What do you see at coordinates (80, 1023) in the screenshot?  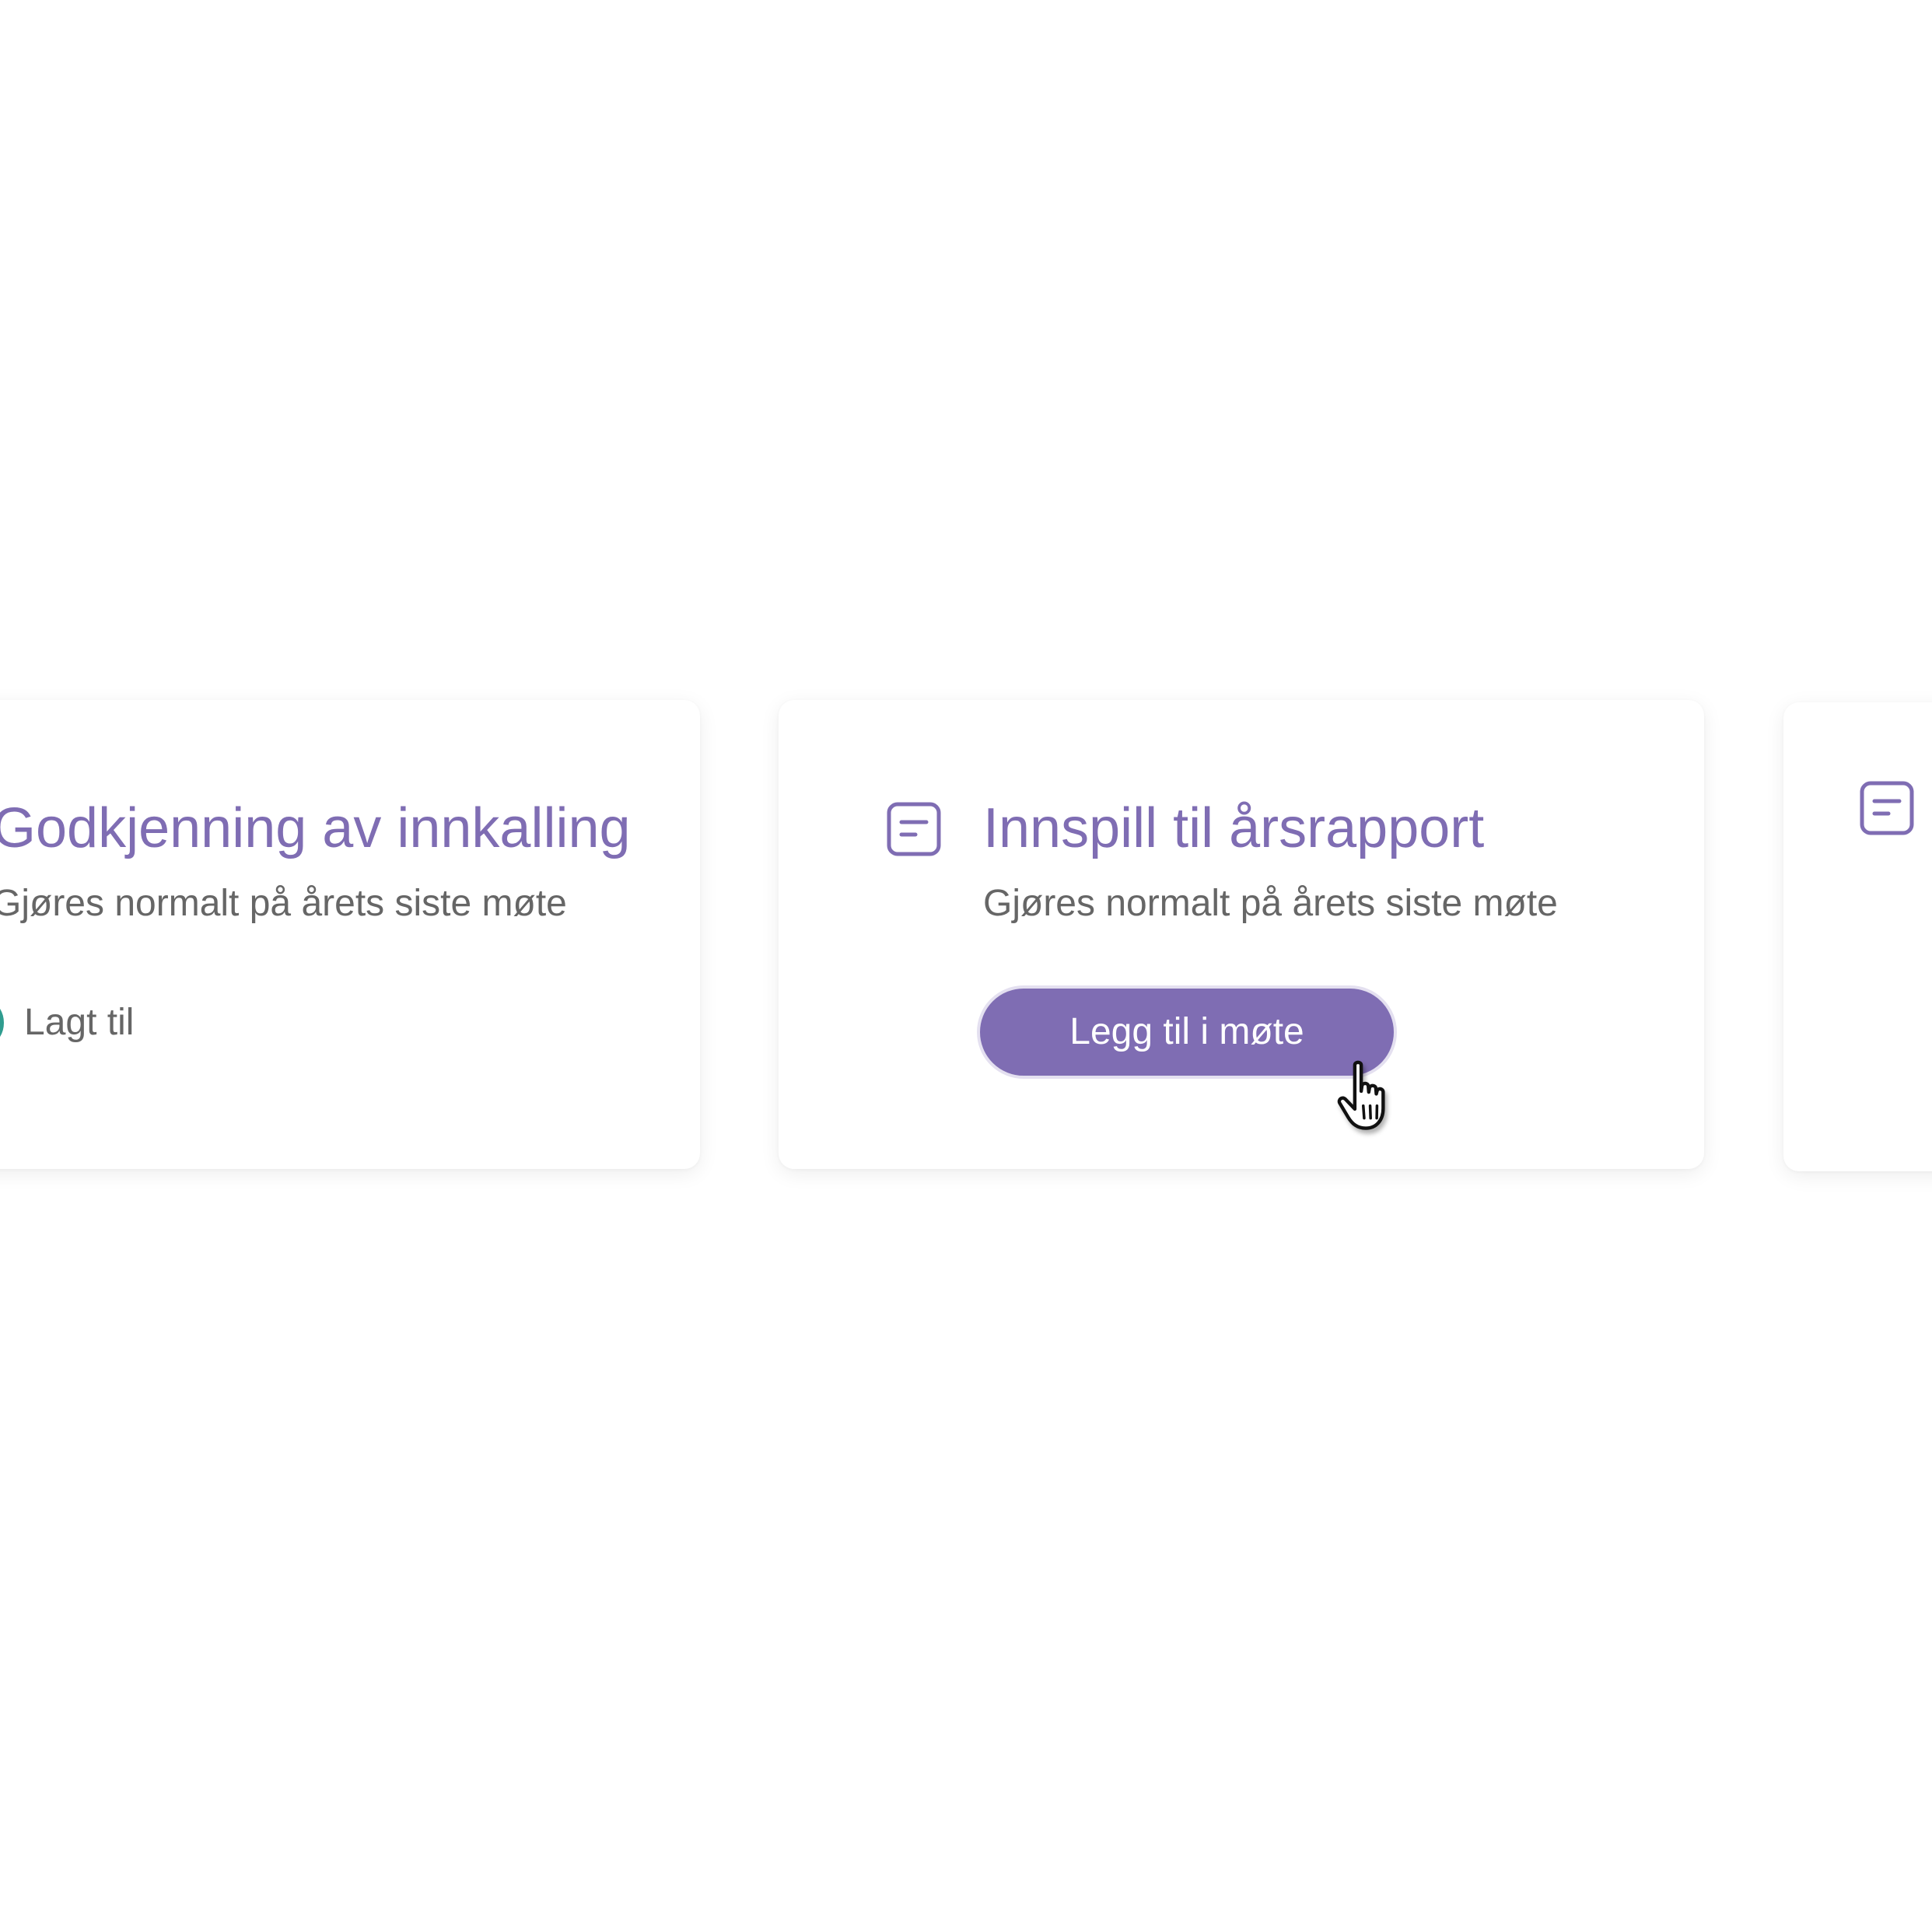 I see `status-label: Lagt til` at bounding box center [80, 1023].